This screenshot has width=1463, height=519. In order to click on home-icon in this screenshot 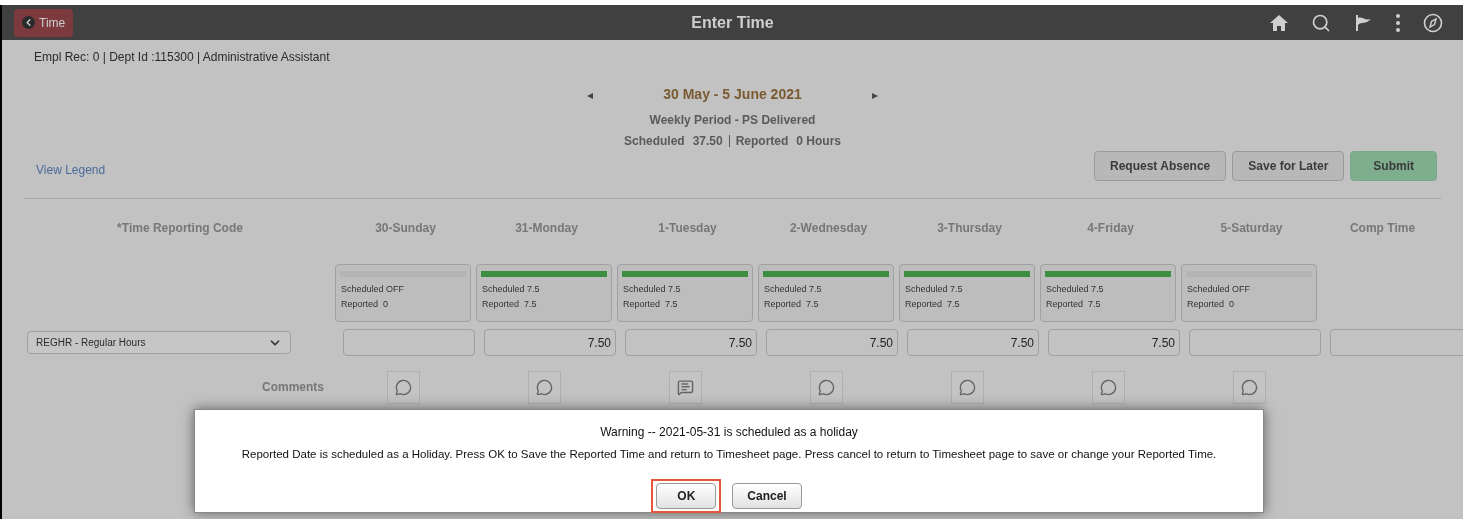, I will do `click(1279, 22)`.